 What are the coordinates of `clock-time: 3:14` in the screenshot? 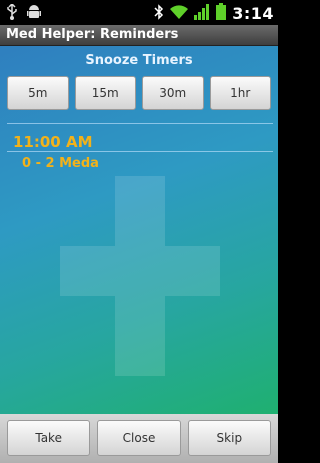 It's located at (253, 13).